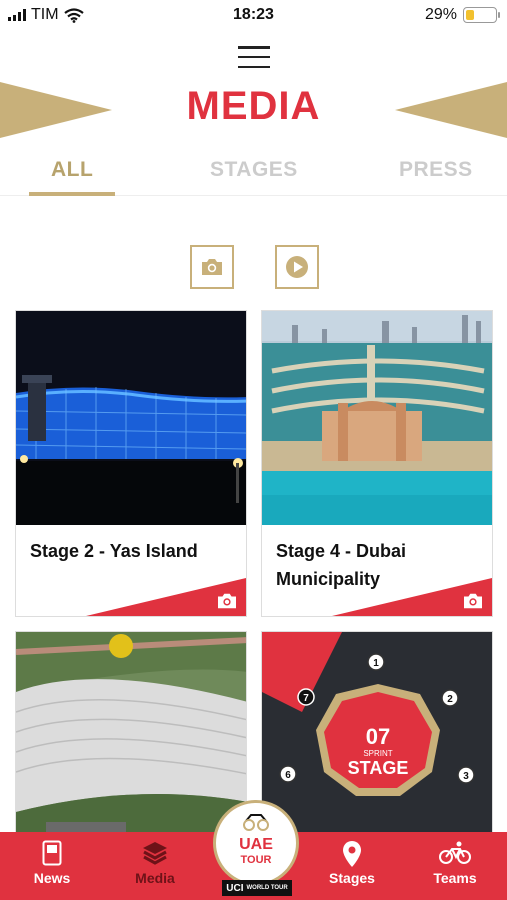 This screenshot has width=507, height=900. What do you see at coordinates (481, 15) in the screenshot?
I see `battery-icon` at bounding box center [481, 15].